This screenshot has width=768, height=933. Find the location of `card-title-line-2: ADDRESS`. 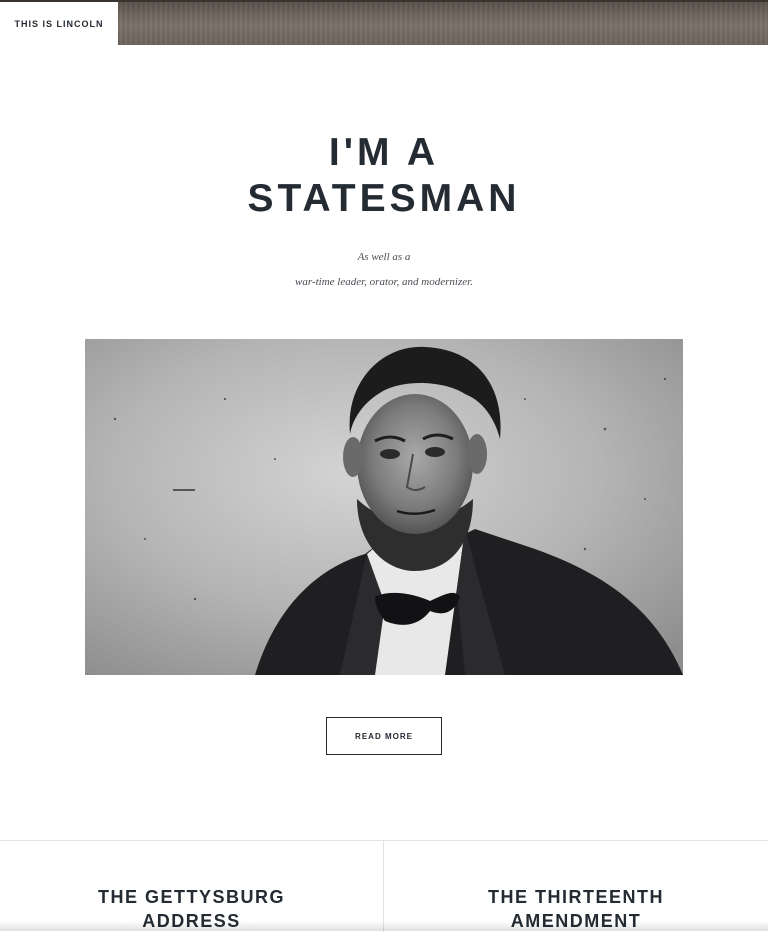

card-title-line-2: ADDRESS is located at coordinates (191, 921).